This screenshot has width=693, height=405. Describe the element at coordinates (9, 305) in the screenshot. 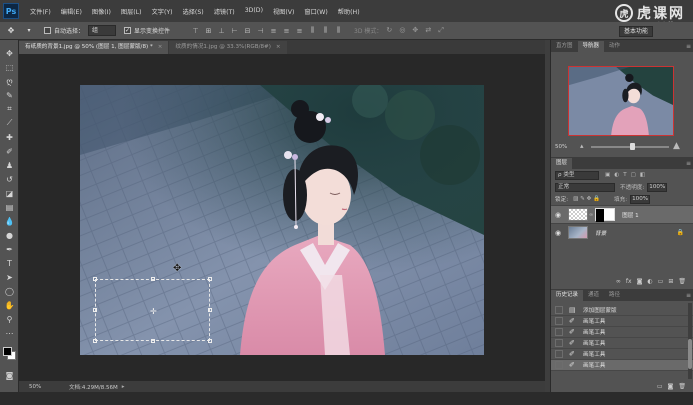

I see `hand-icon: ✋` at that location.